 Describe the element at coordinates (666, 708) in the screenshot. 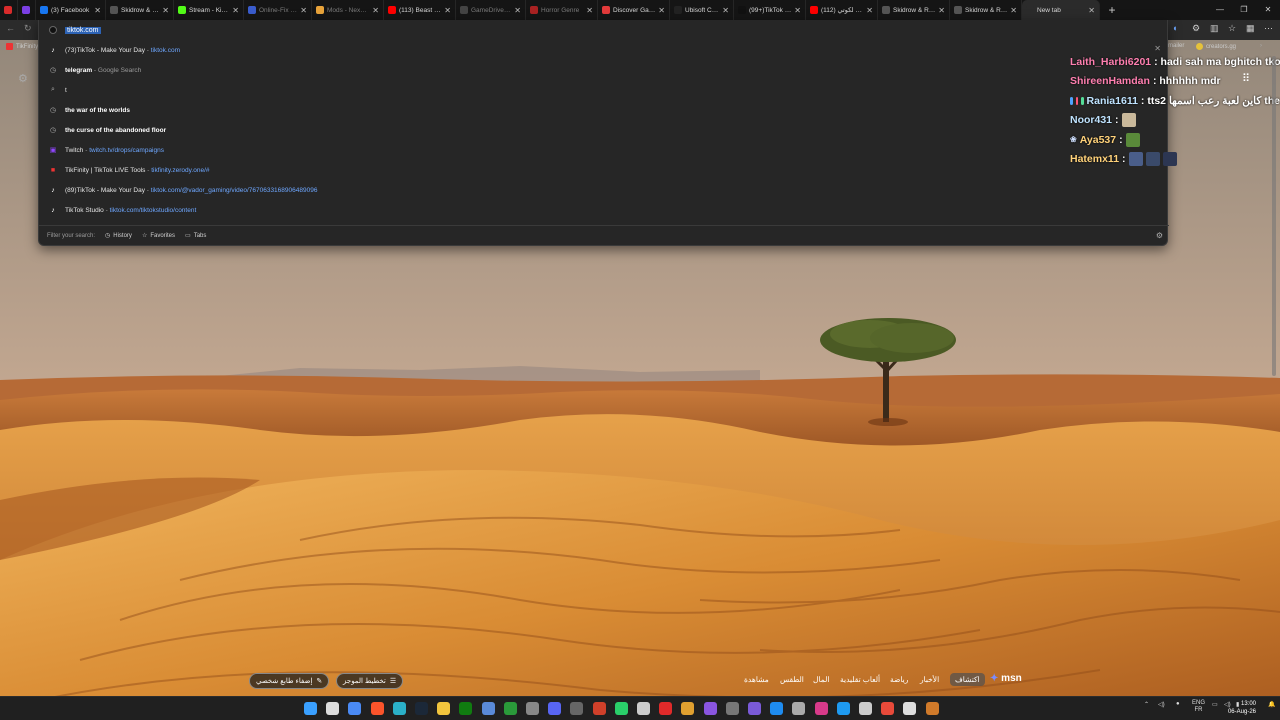

I see `app-icon` at that location.